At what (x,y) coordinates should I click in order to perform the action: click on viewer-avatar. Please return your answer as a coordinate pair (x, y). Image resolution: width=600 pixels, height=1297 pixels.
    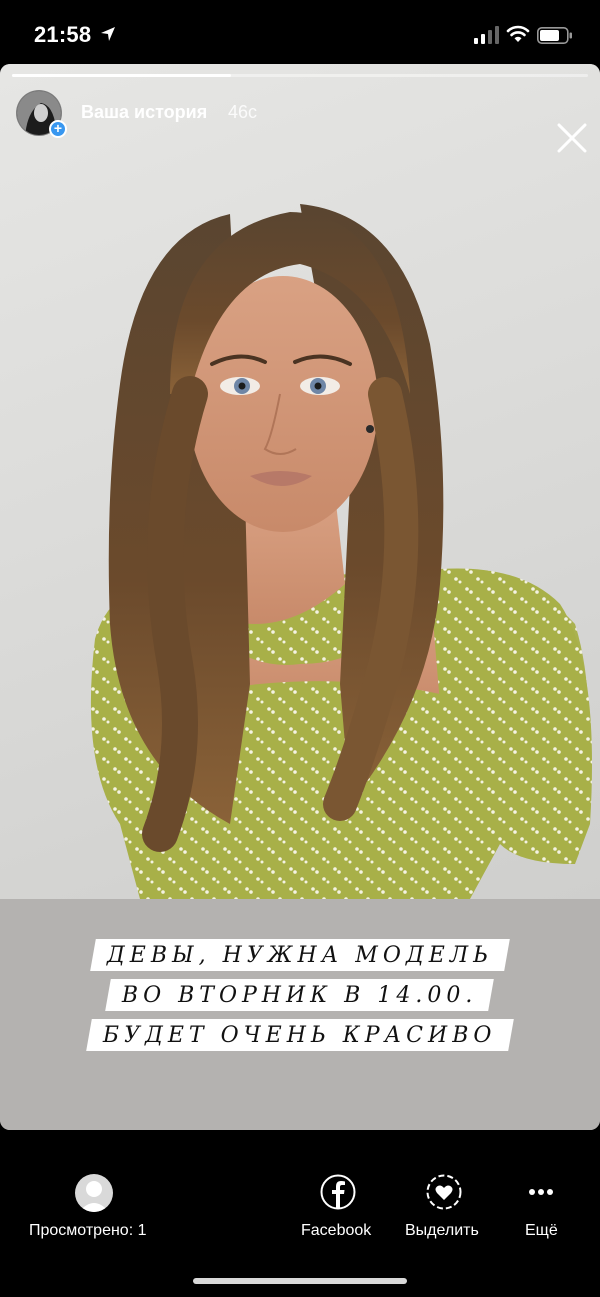
    Looking at the image, I should click on (94, 1193).